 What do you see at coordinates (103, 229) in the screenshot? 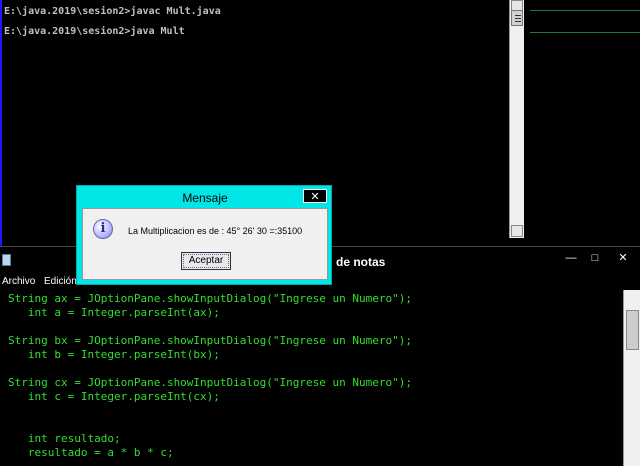
I see `info-icon: i` at bounding box center [103, 229].